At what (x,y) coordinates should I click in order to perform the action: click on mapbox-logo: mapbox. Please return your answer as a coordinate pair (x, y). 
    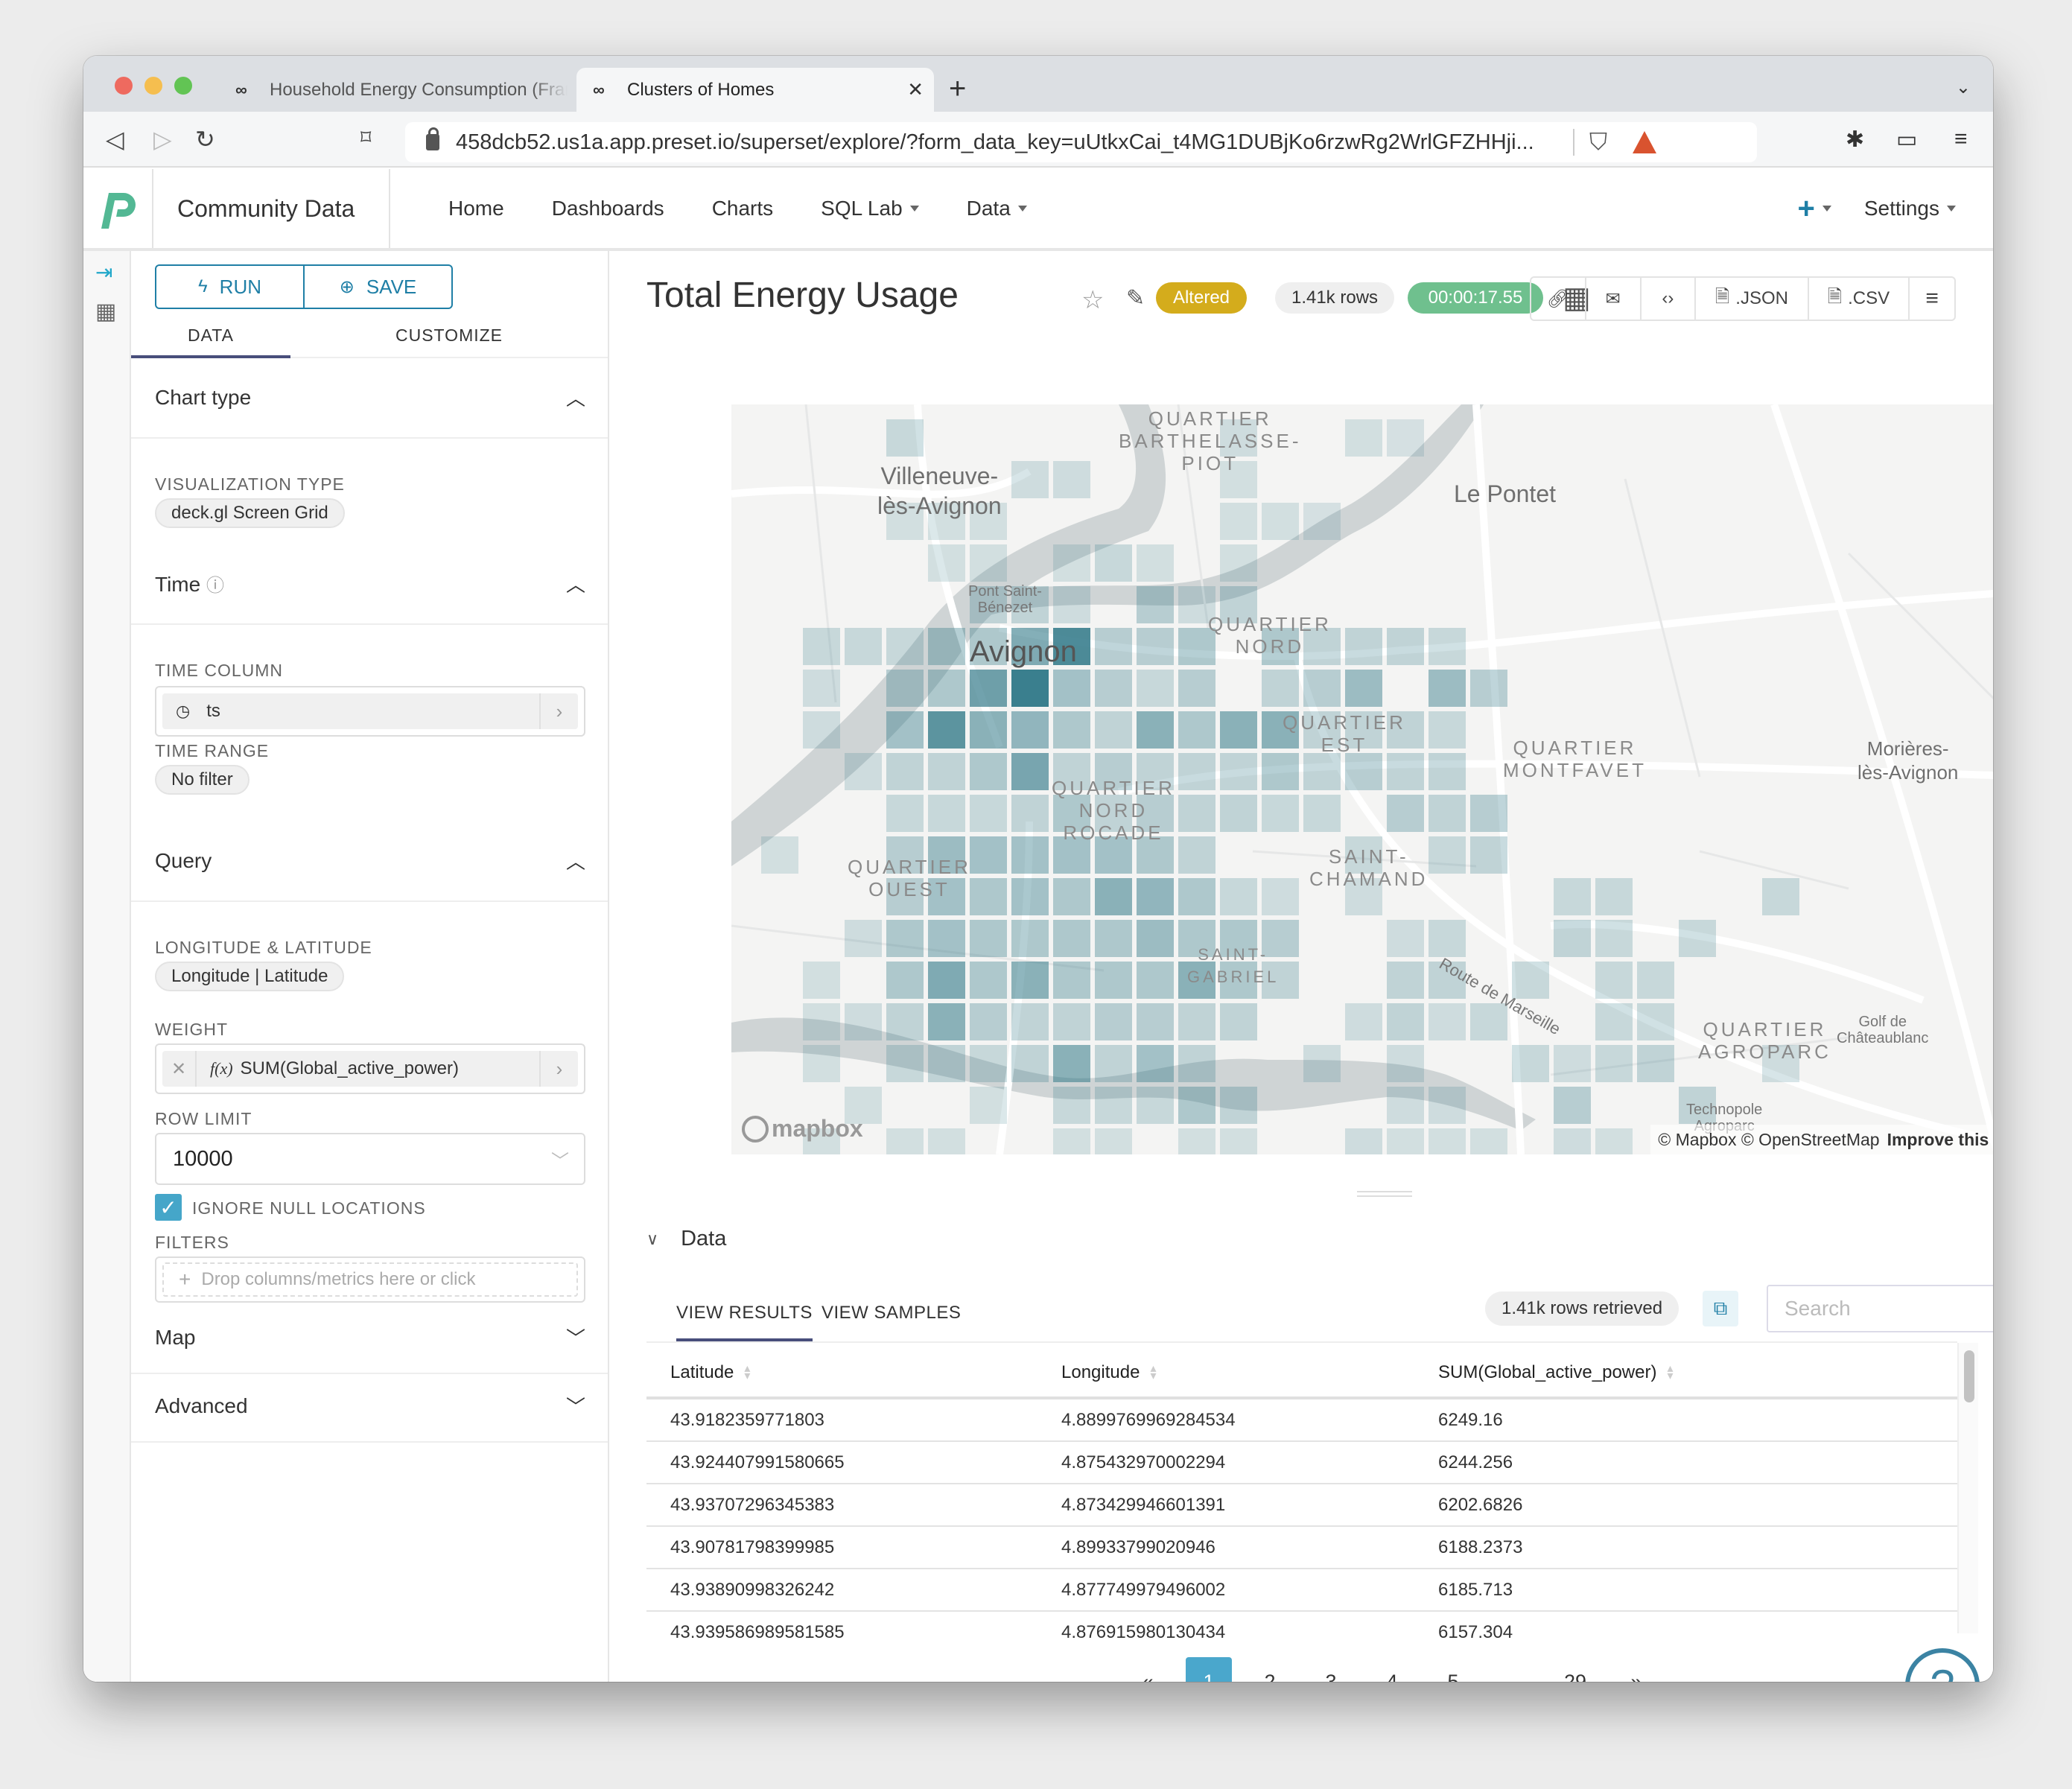
    Looking at the image, I should click on (802, 1129).